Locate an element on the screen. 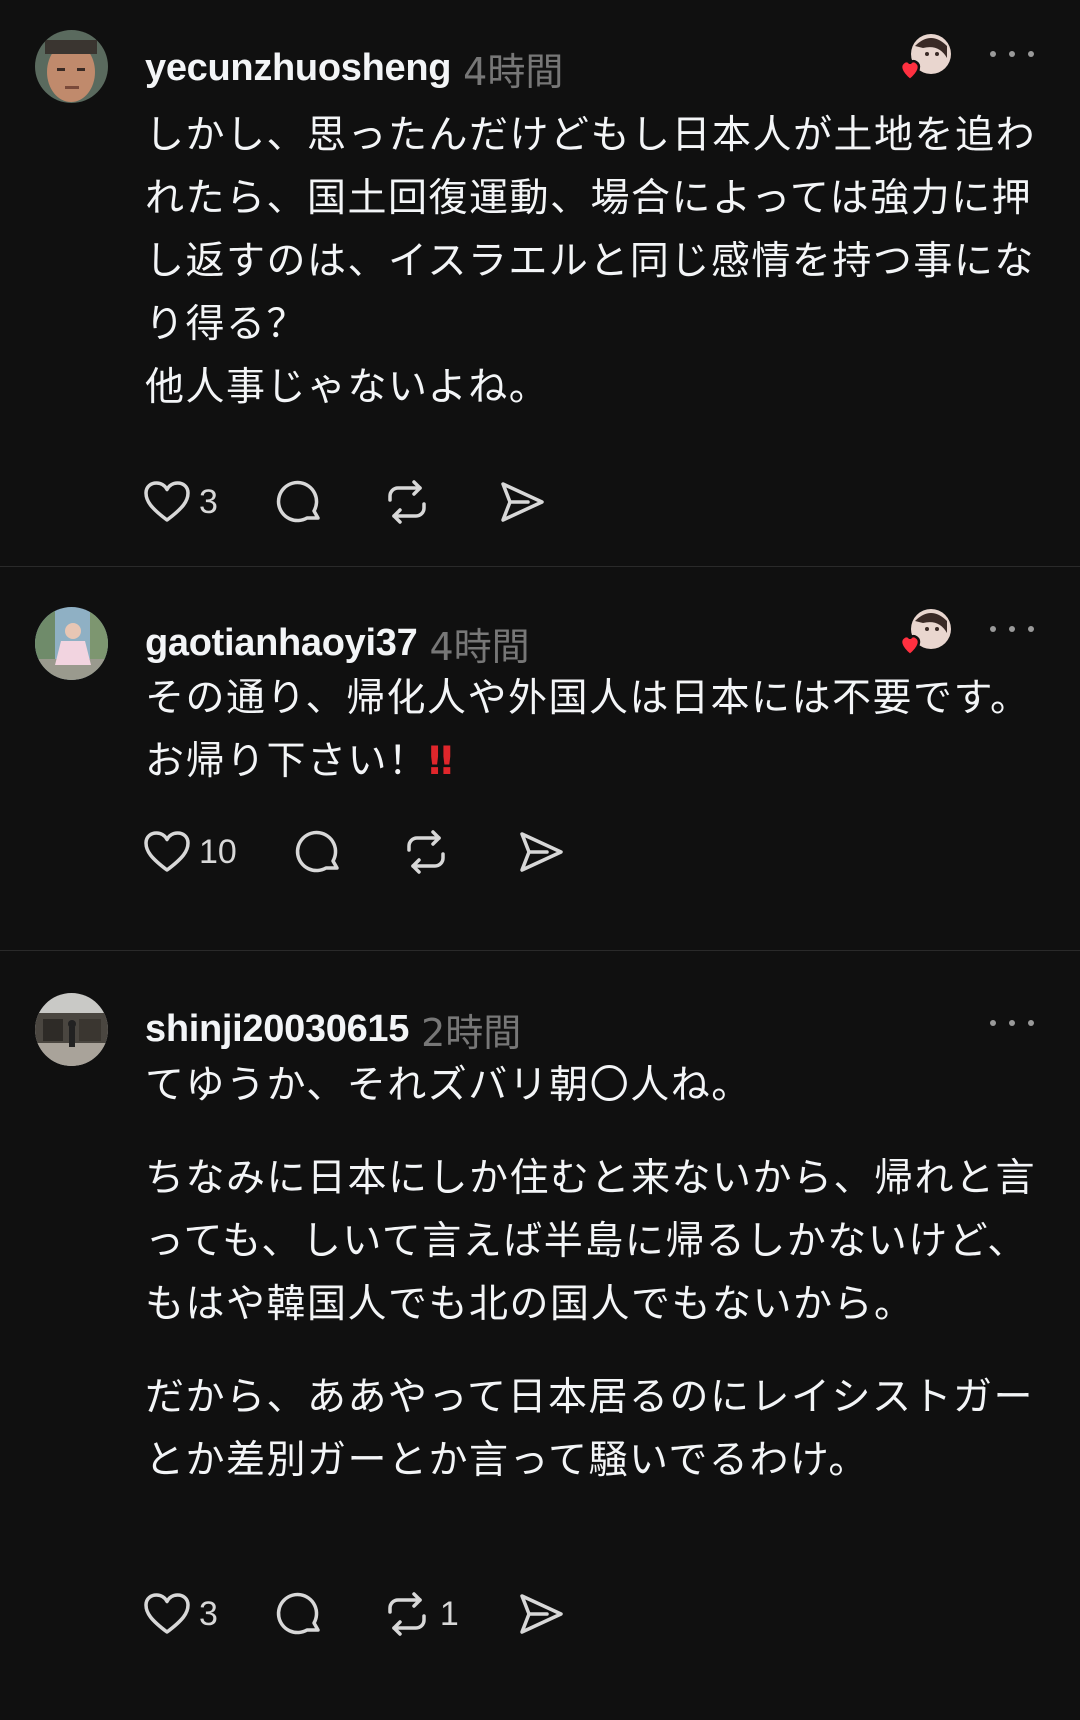  post-paragraph: てゆうか、それズバリ朝〇人ね。 is located at coordinates (448, 1085).